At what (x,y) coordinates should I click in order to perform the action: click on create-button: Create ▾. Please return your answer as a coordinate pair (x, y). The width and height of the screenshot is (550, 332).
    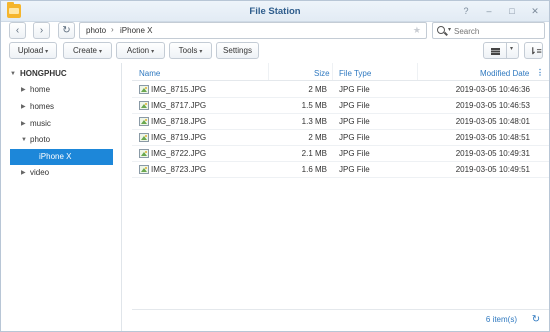
    Looking at the image, I should click on (87, 50).